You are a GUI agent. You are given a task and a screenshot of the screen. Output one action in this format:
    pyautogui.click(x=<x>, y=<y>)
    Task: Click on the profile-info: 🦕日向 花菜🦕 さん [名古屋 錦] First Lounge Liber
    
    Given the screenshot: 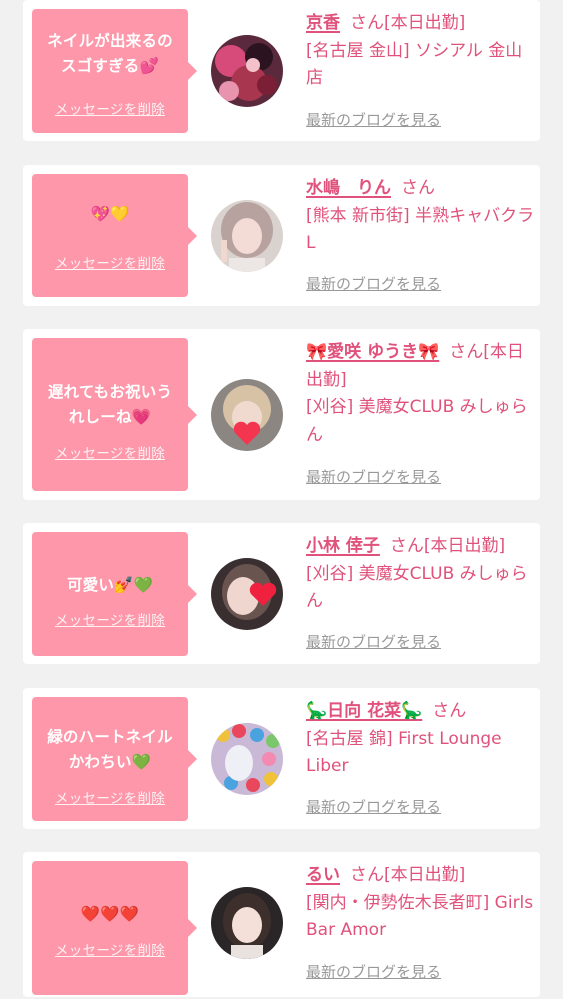 What is the action you would take?
    pyautogui.click(x=422, y=739)
    